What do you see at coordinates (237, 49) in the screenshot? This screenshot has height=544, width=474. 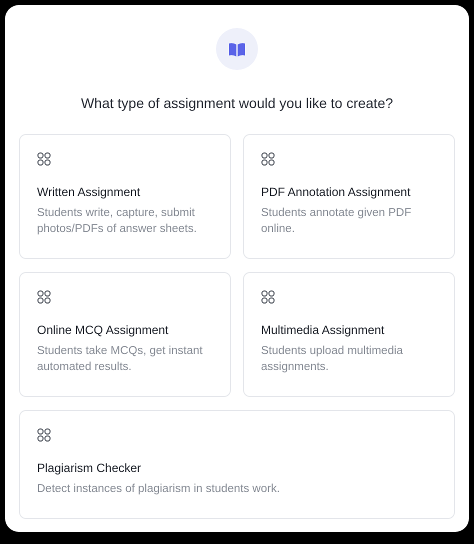 I see `book-icon` at bounding box center [237, 49].